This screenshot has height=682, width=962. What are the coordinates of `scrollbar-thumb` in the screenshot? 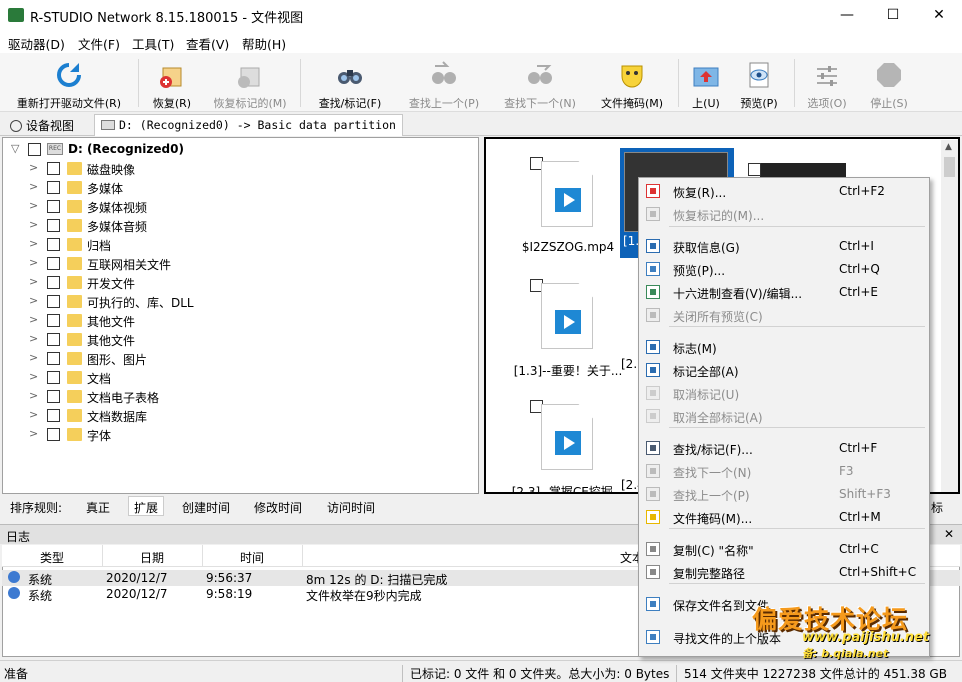 It's located at (949, 167).